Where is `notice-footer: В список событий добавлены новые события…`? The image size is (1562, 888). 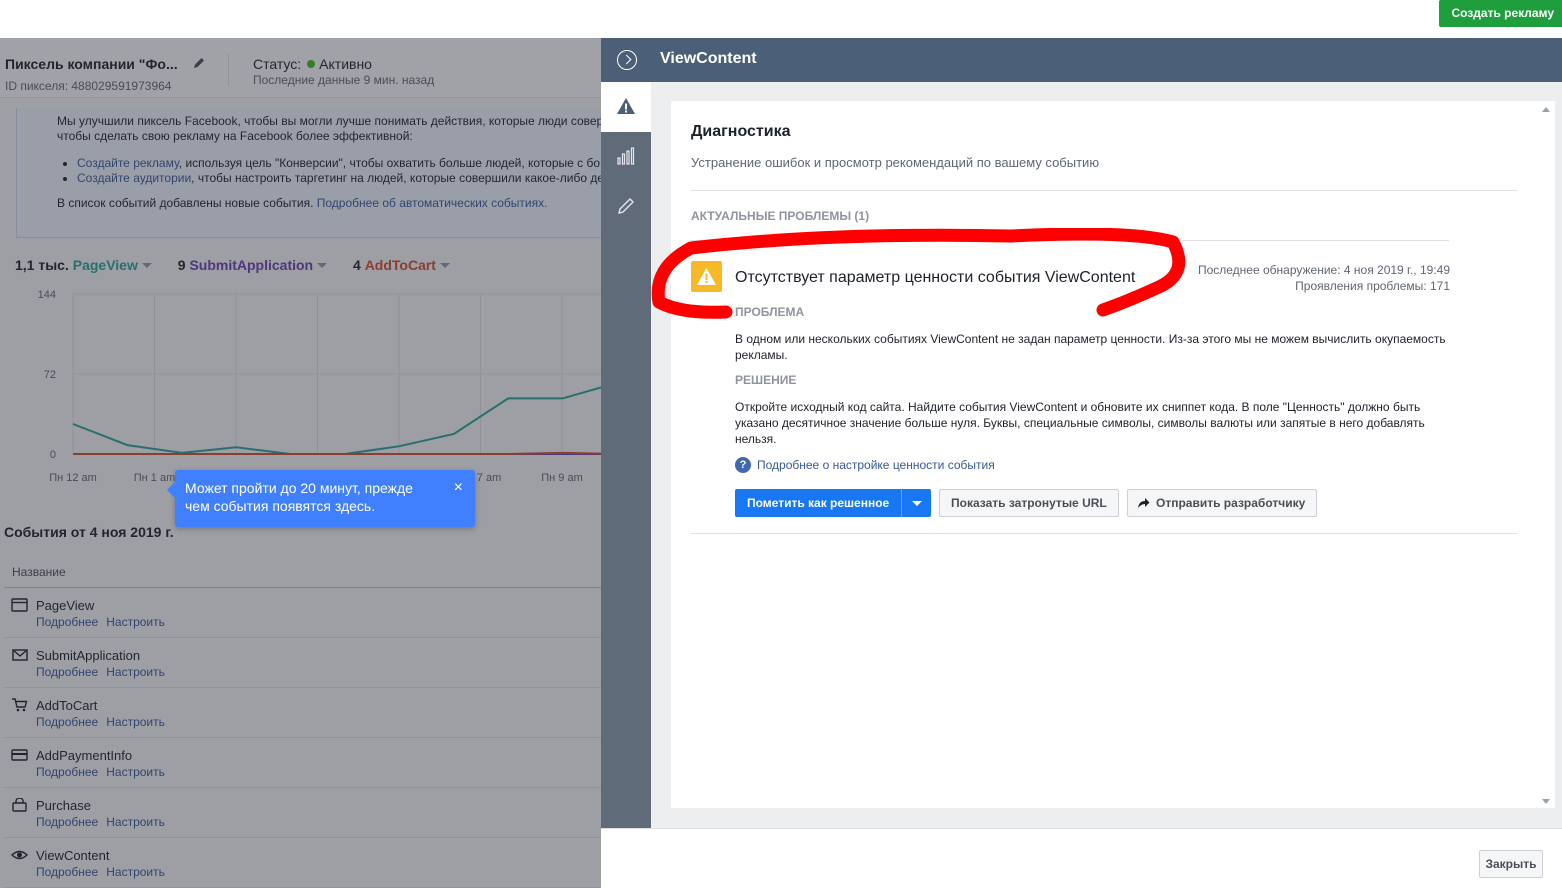
notice-footer: В список событий добавлены новые события… is located at coordinates (302, 203).